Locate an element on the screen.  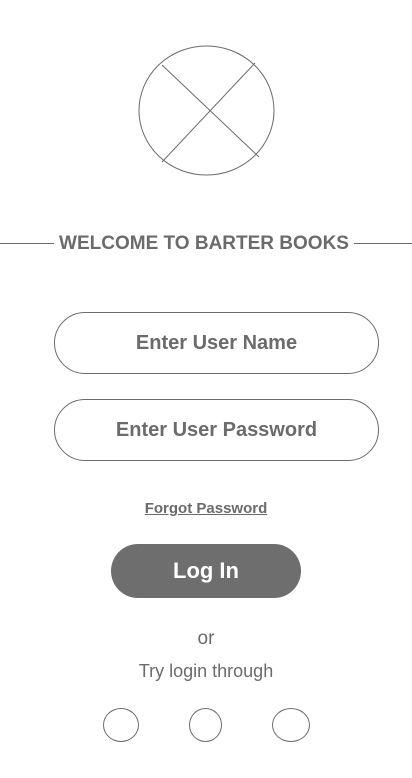
username-field is located at coordinates (216, 343).